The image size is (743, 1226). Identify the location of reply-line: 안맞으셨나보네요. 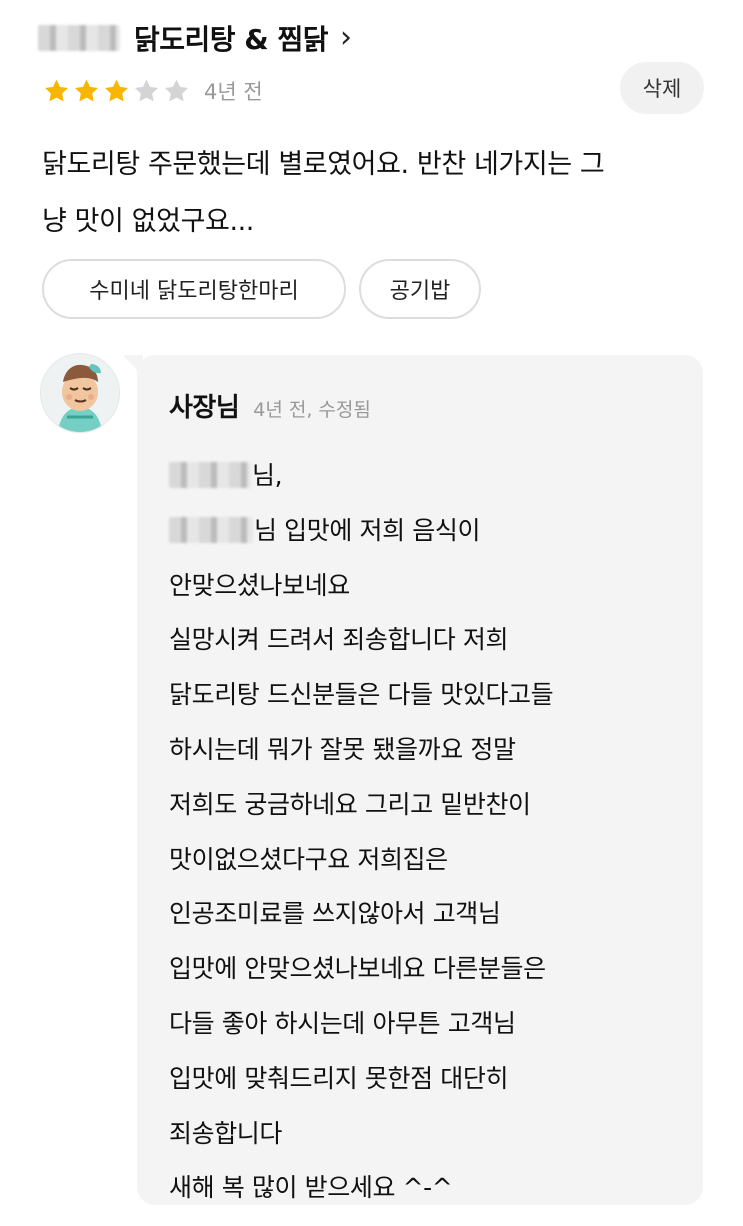
(259, 585).